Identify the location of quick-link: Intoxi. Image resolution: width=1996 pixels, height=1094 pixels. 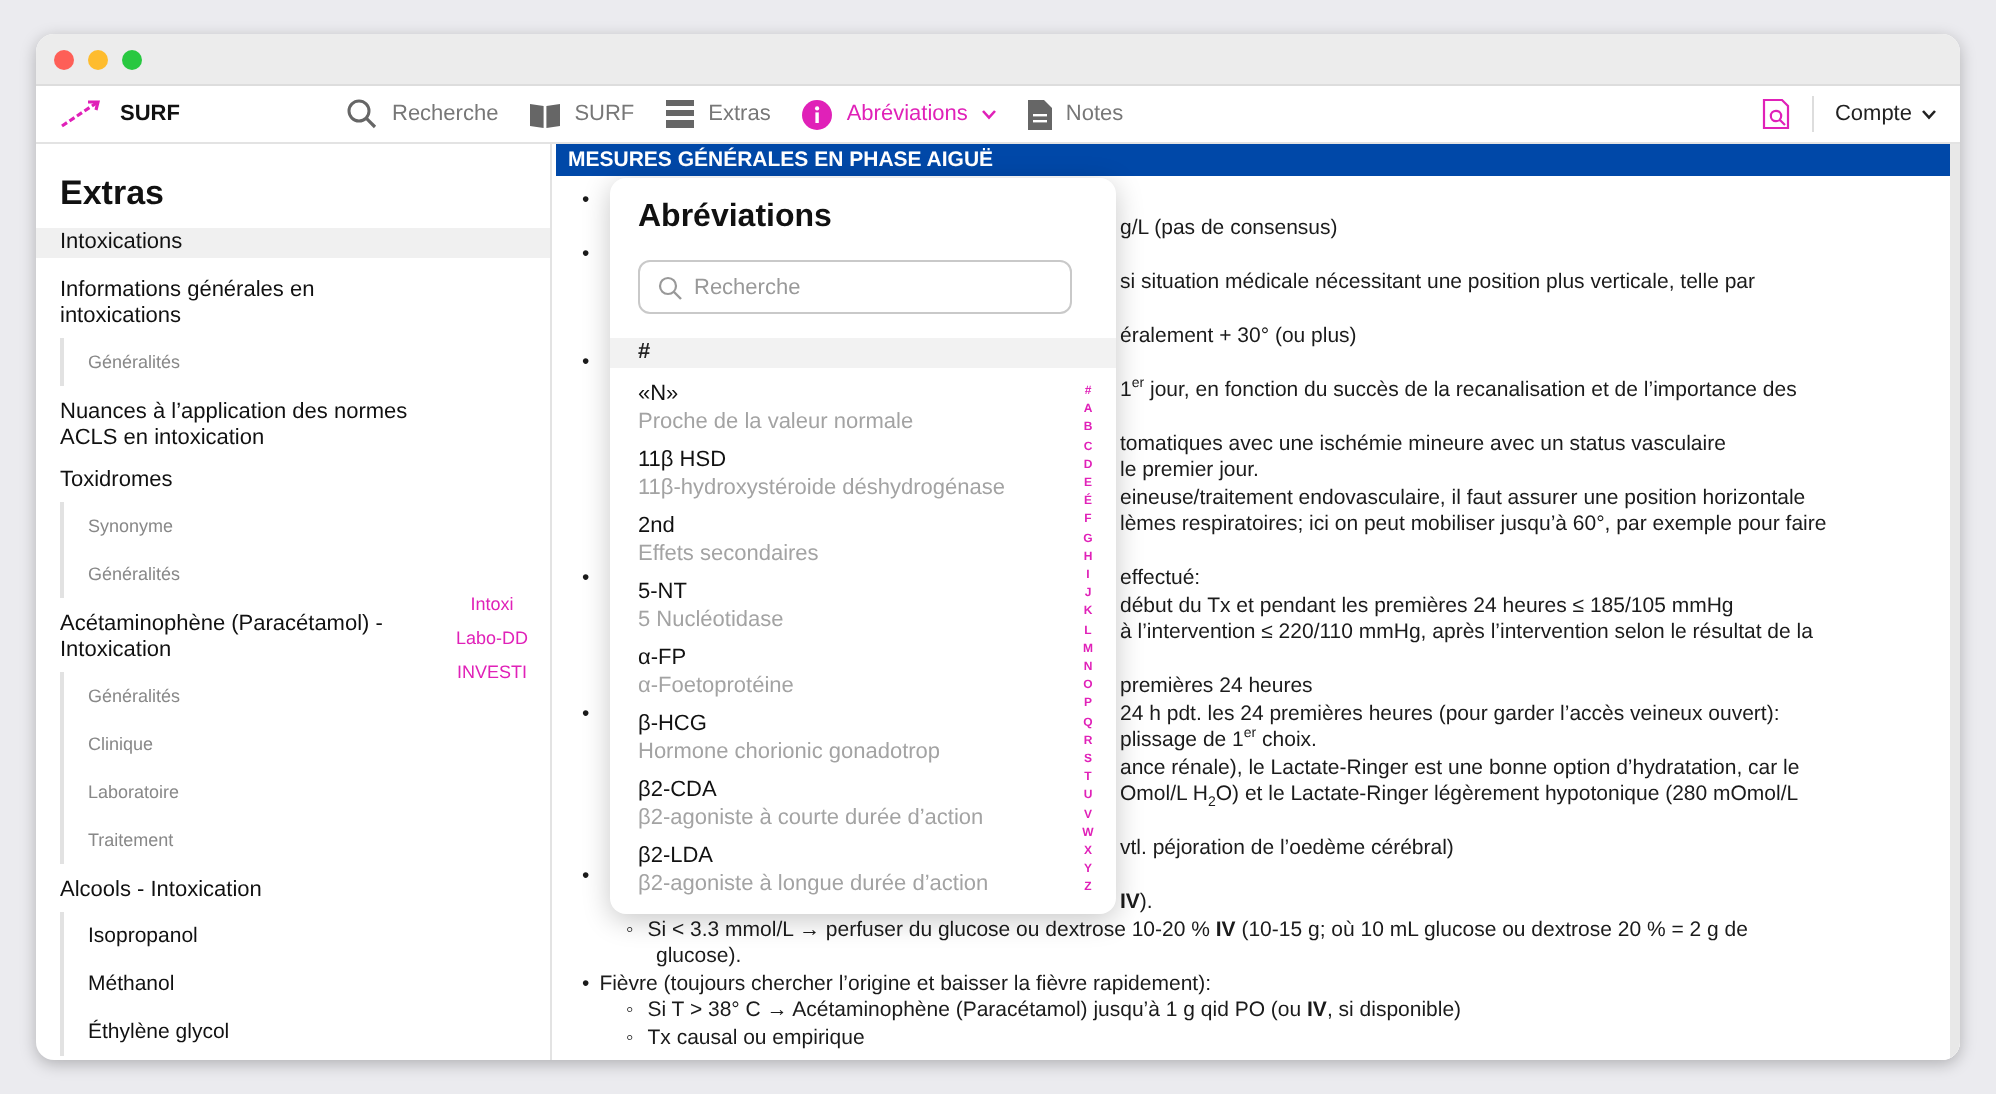
(492, 604).